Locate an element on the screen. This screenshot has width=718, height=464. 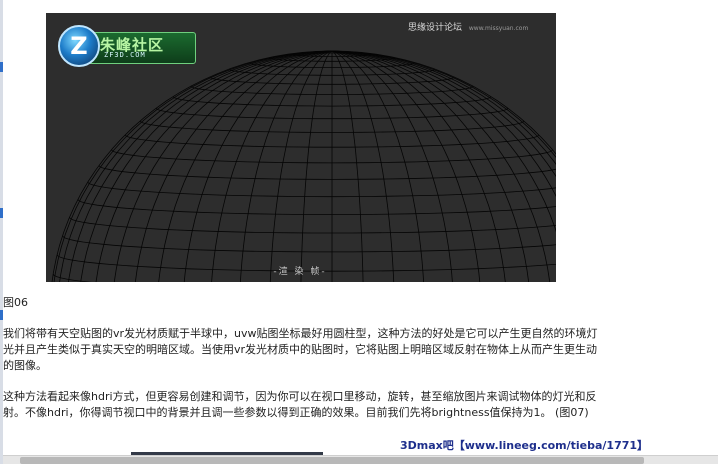
watermark-site: www.missyuan.com is located at coordinates (498, 28).